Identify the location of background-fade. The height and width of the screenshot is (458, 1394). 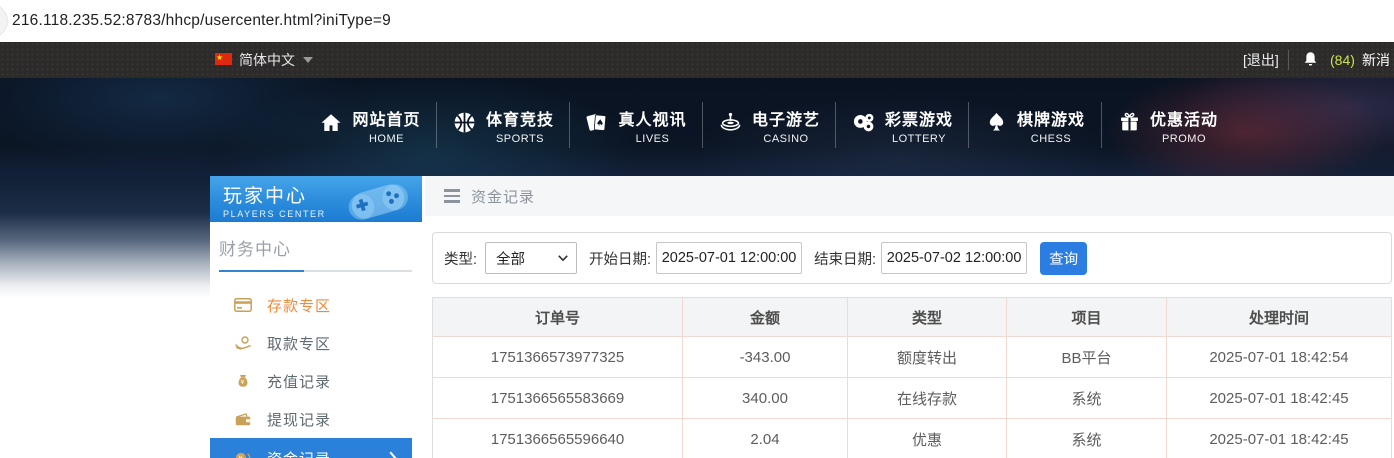
(105, 237).